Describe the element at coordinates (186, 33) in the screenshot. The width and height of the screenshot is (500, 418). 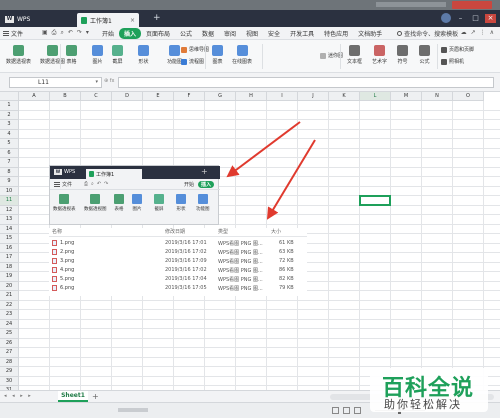
I see `tab-menu-3: 公式` at that location.